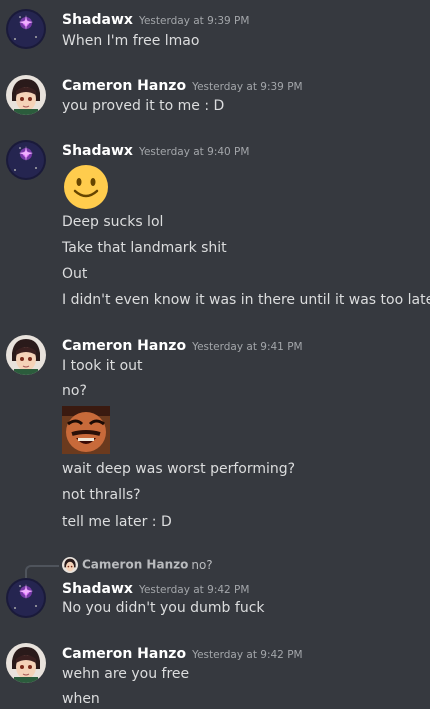 This screenshot has width=430, height=709. I want to click on message-text: not thralls?, so click(101, 495).